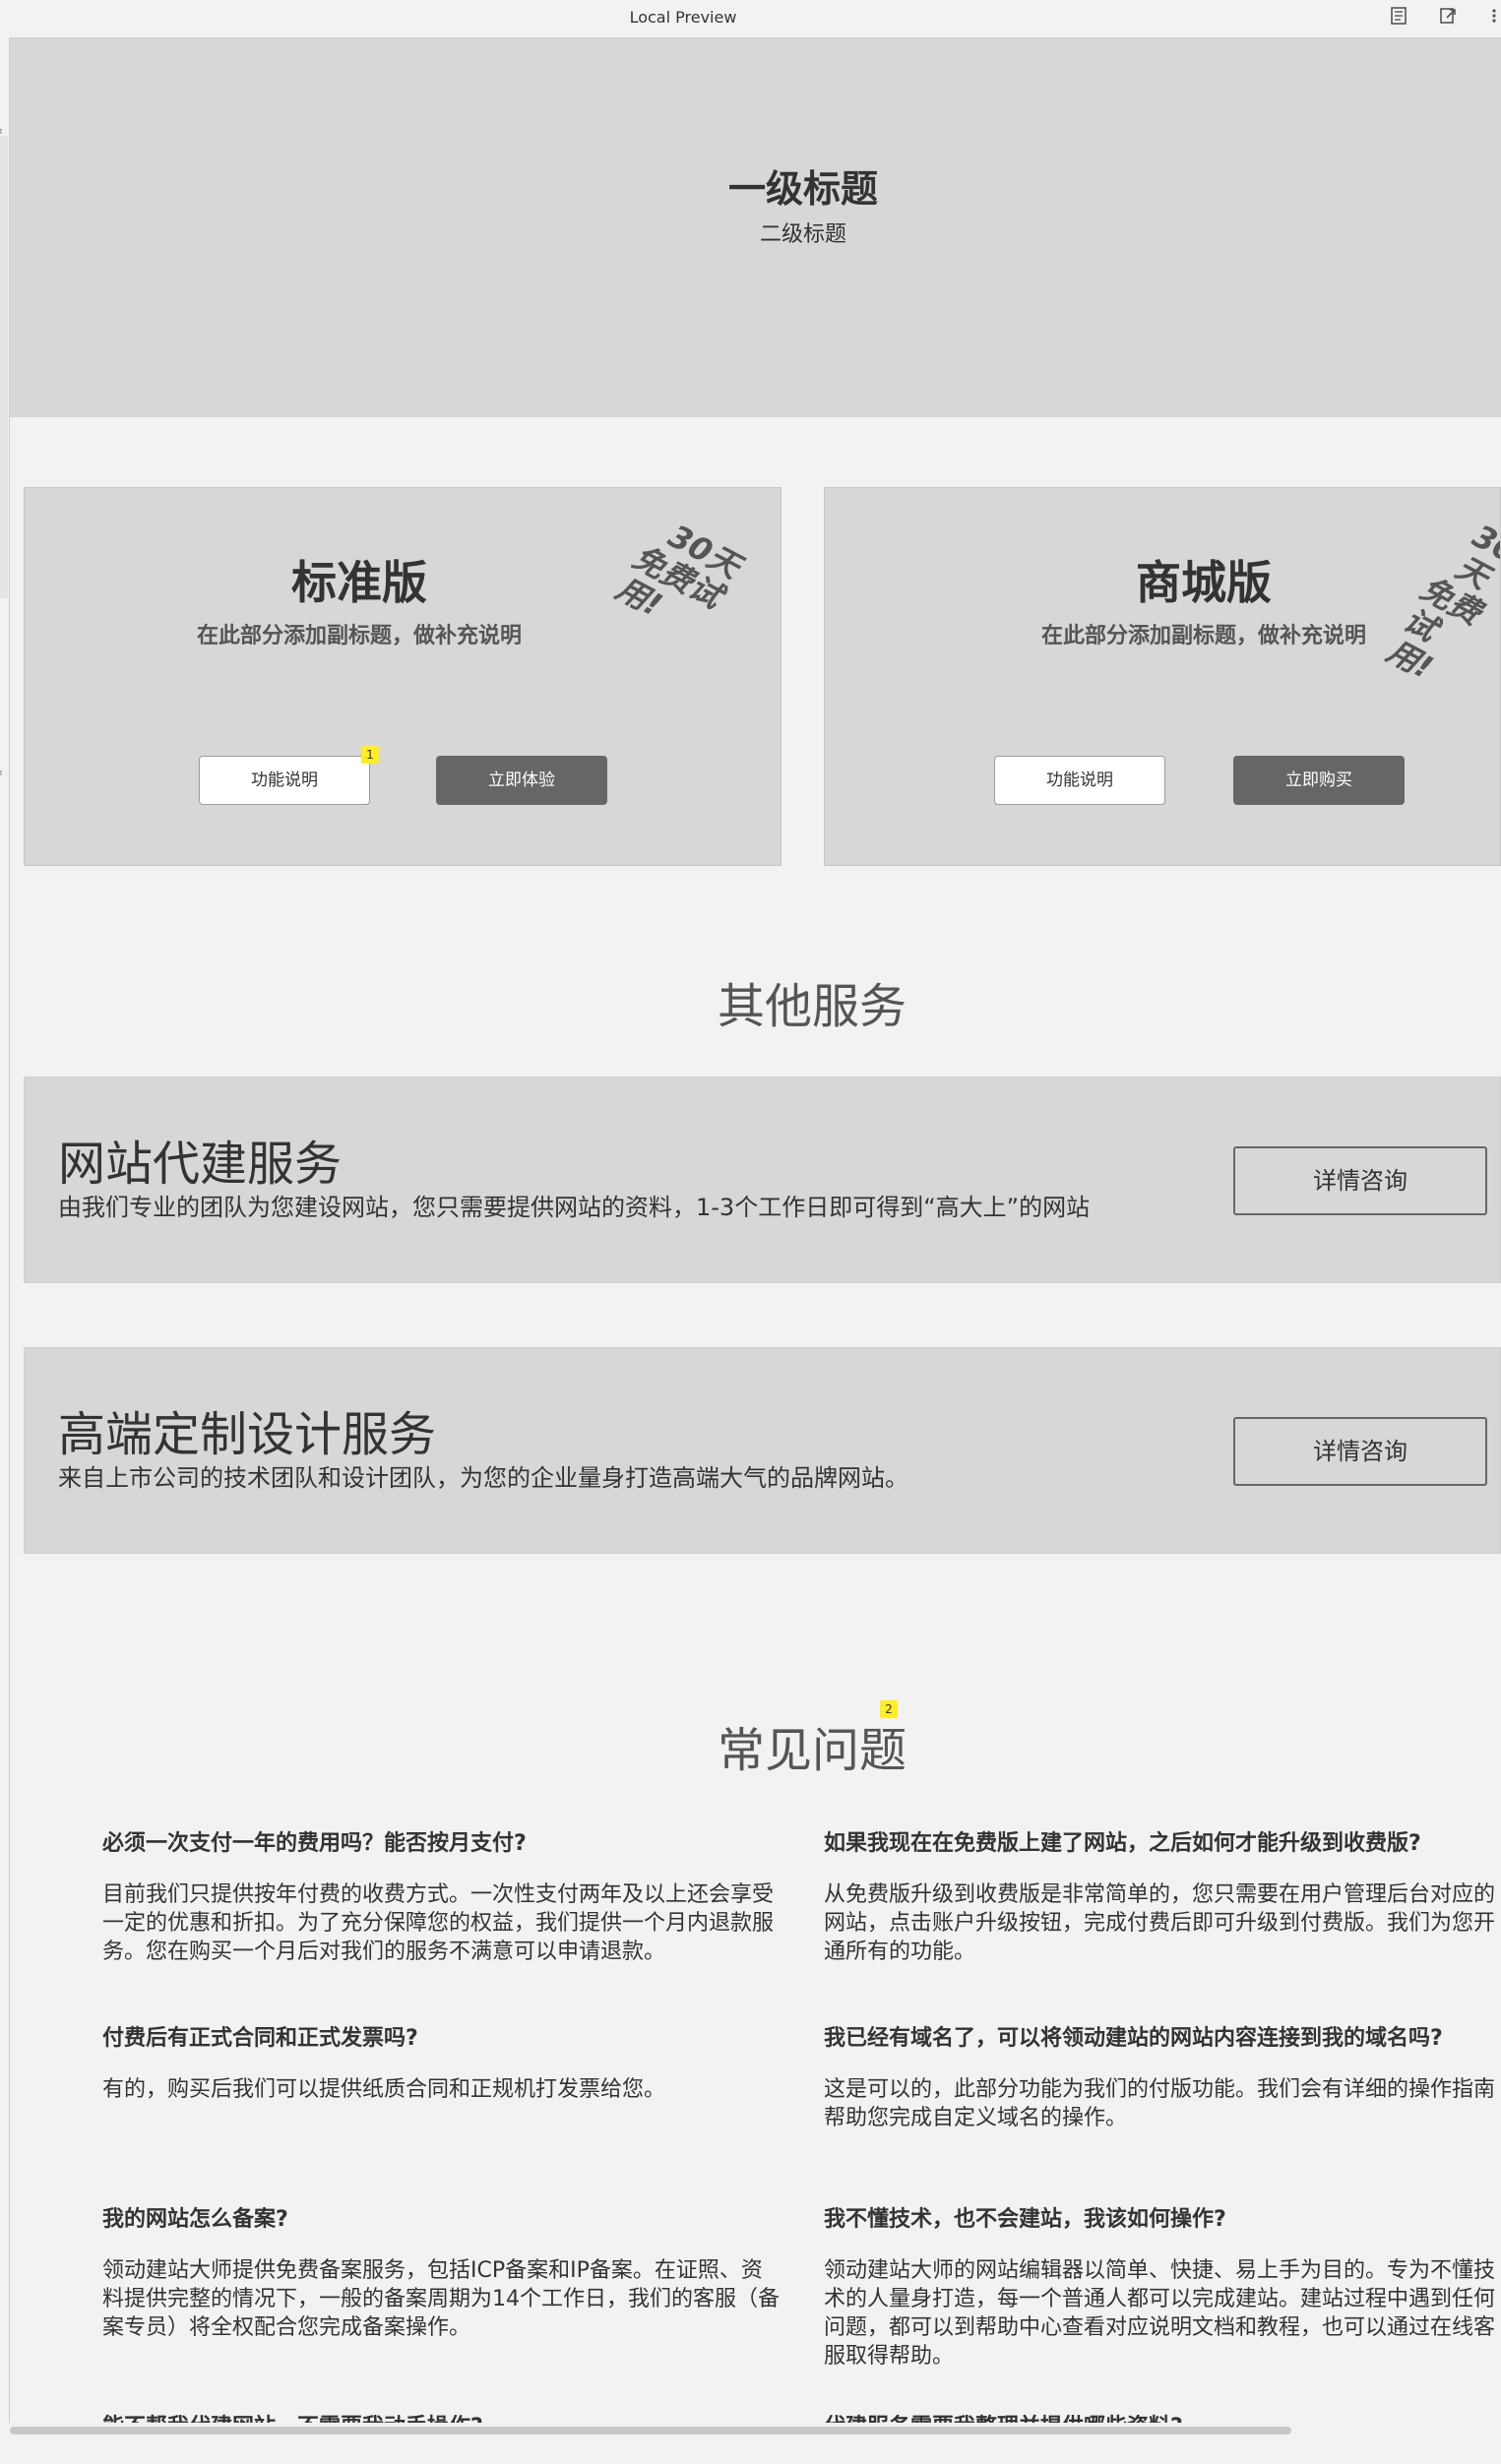 The image size is (1501, 2464). Describe the element at coordinates (889, 1709) in the screenshot. I see `annotation-marker: 2` at that location.